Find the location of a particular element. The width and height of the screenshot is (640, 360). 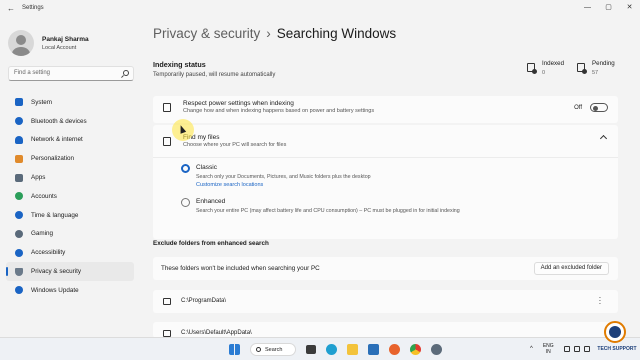

search-placeholder: Find a setting is located at coordinates (32, 73).